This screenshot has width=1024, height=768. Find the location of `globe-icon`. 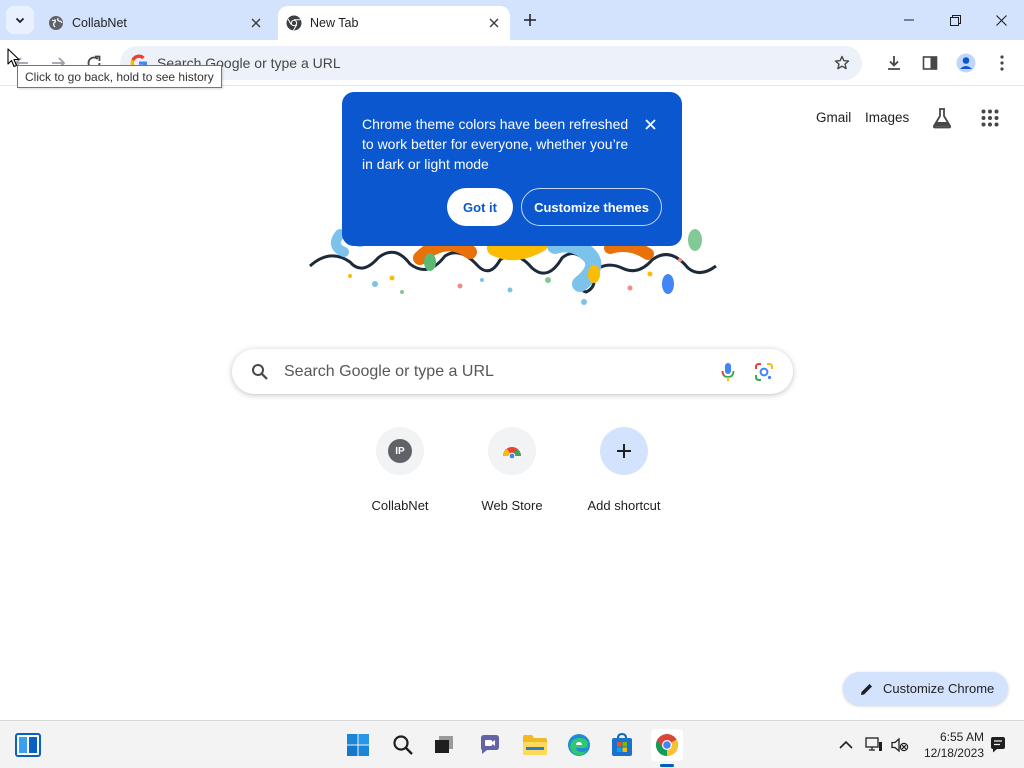

globe-icon is located at coordinates (56, 23).